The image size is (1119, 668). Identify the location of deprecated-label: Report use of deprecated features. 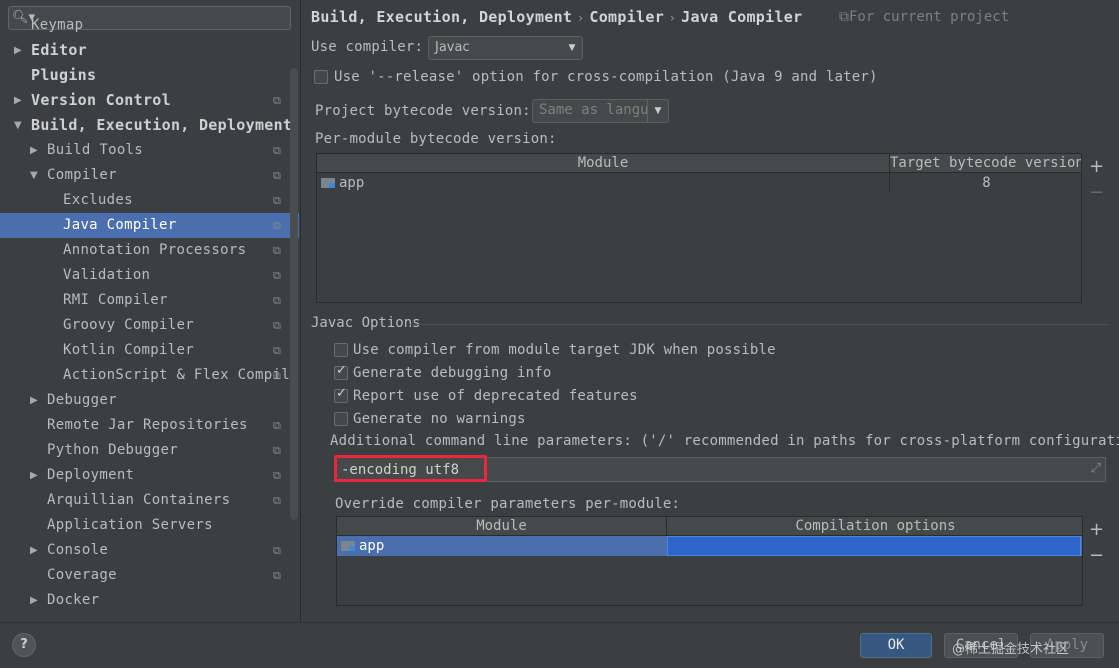
(495, 396).